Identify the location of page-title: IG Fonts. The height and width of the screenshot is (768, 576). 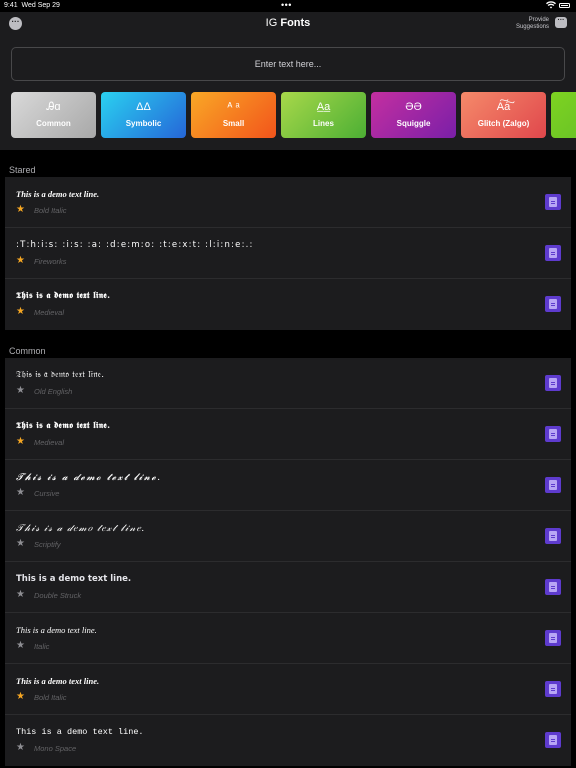
(288, 23).